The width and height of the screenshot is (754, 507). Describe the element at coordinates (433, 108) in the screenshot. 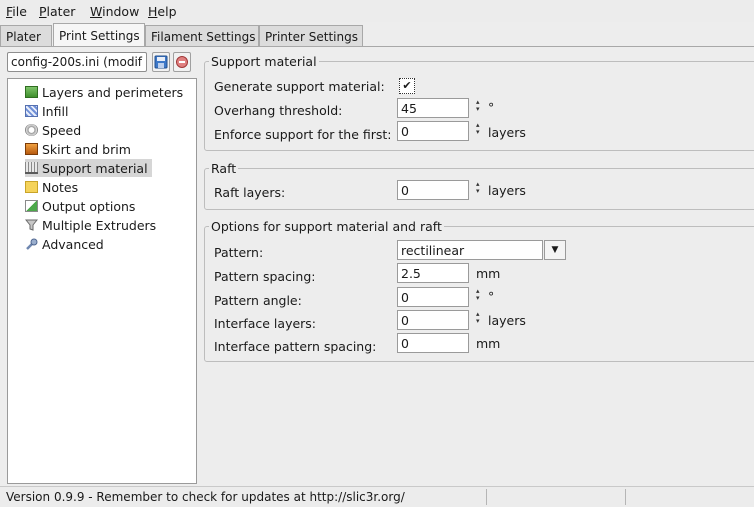

I see `overhang-threshold-input: 45` at that location.